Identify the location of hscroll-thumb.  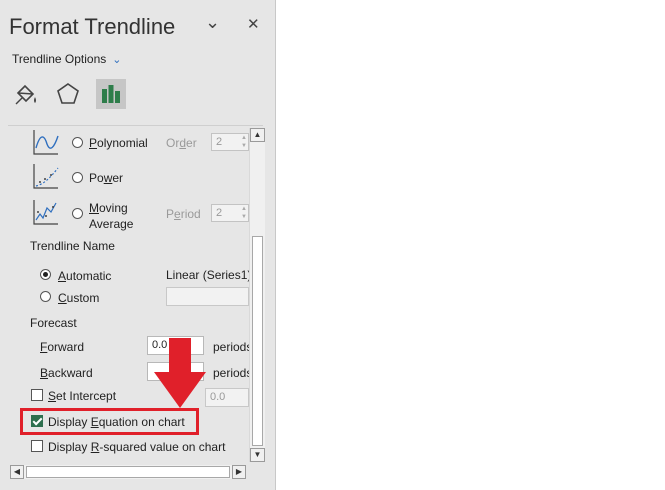
(128, 472).